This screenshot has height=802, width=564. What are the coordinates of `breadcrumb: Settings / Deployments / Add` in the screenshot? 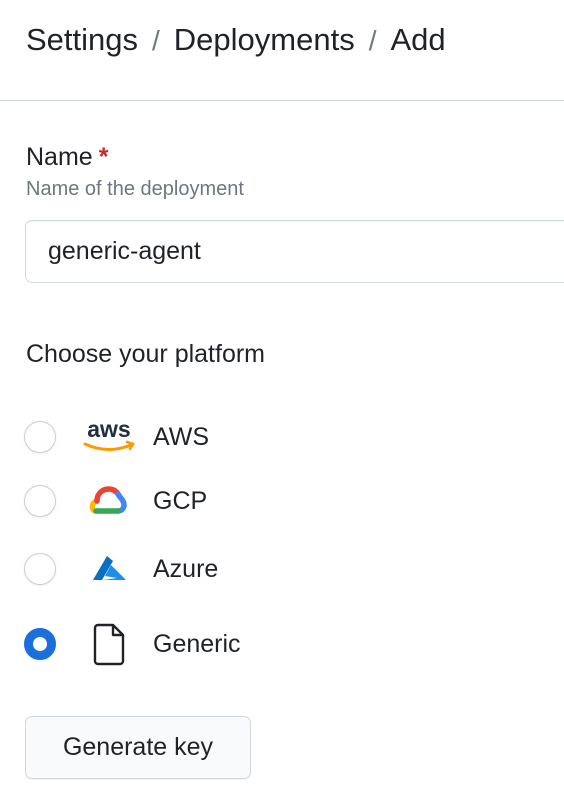 It's located at (236, 40).